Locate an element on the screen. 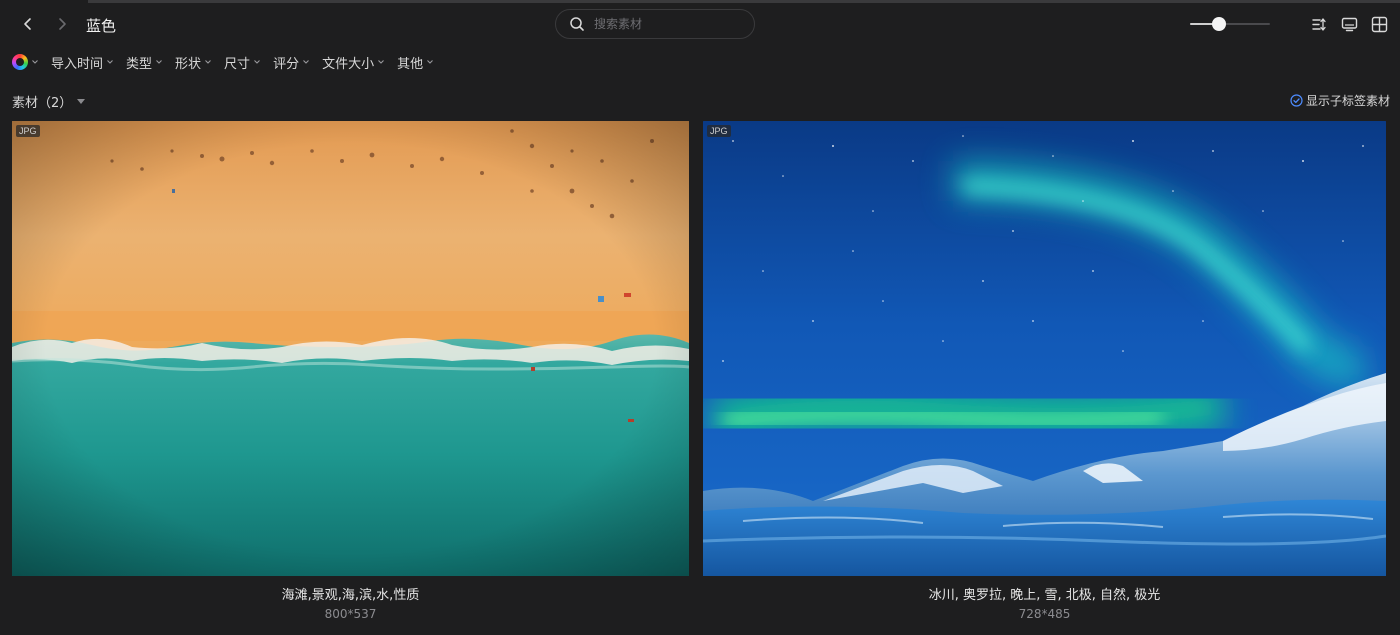  filter-size: 尺寸 is located at coordinates (242, 62).